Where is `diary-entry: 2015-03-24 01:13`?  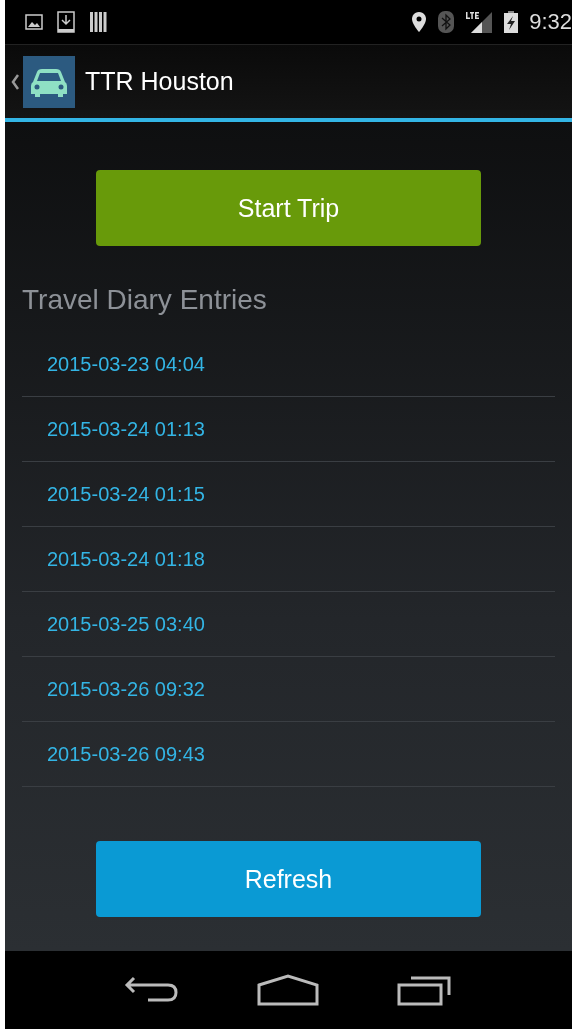 diary-entry: 2015-03-24 01:13 is located at coordinates (288, 429).